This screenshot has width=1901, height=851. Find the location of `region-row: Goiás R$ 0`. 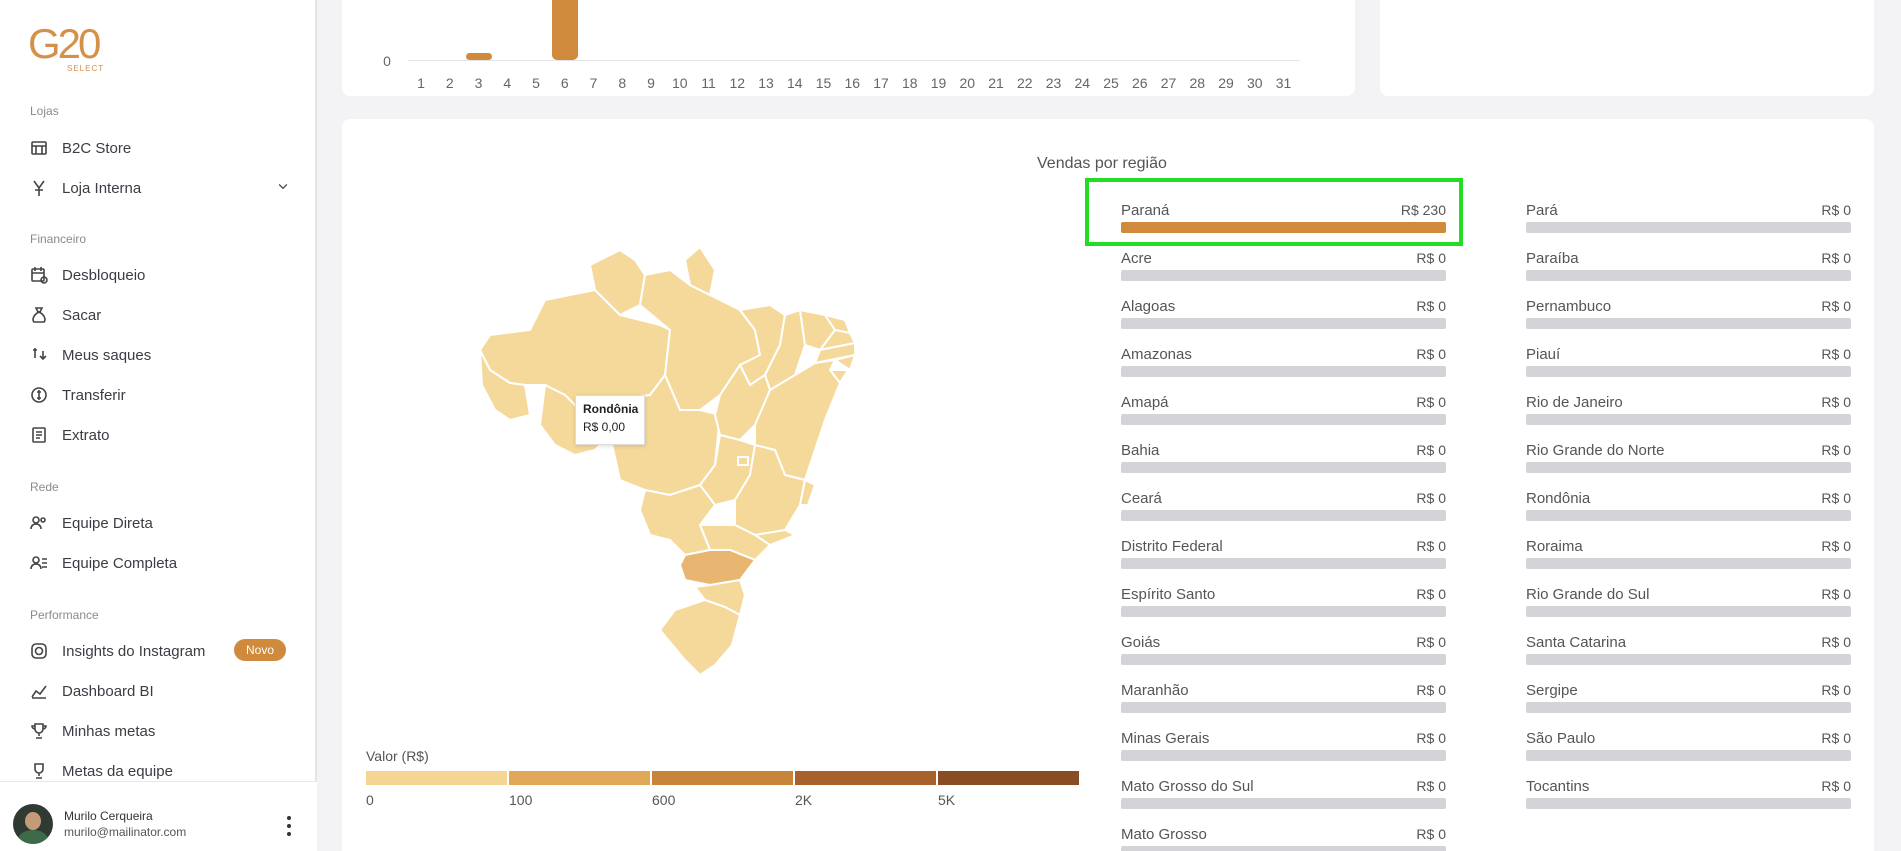

region-row: Goiás R$ 0 is located at coordinates (1283, 654).